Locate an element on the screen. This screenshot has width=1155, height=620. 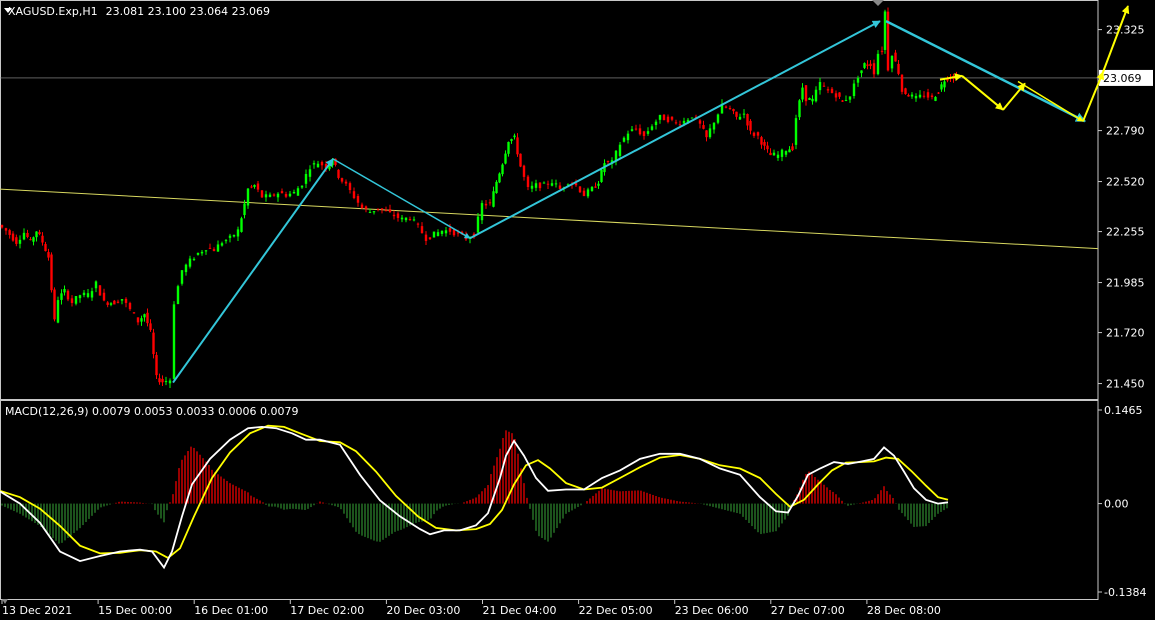
time-label: 27 Dec 07:00 is located at coordinates (808, 610).